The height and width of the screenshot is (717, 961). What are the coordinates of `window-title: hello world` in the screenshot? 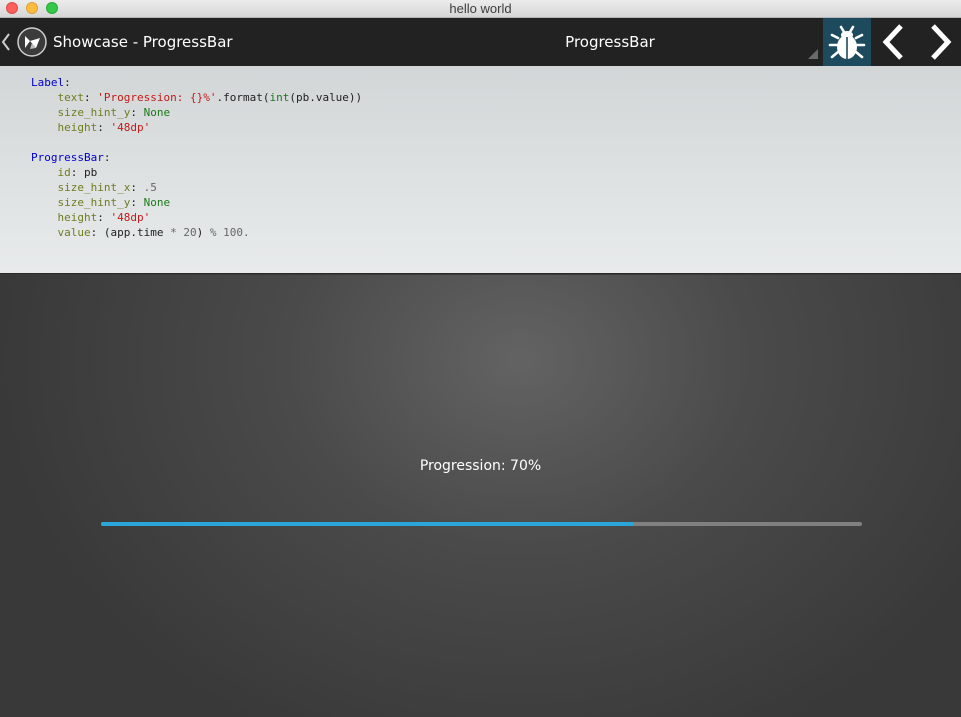 It's located at (480, 8).